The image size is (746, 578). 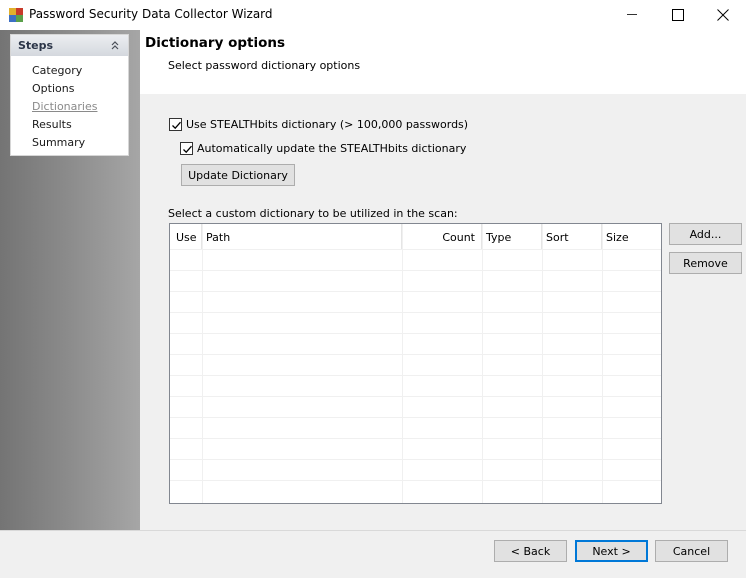 I want to click on column-header-count: Count, so click(x=442, y=236).